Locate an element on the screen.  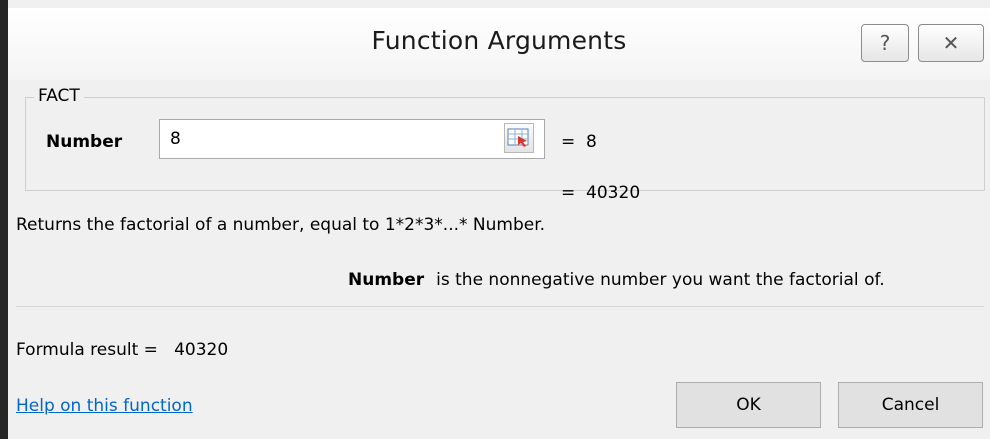
close-icon: ✕ is located at coordinates (951, 43).